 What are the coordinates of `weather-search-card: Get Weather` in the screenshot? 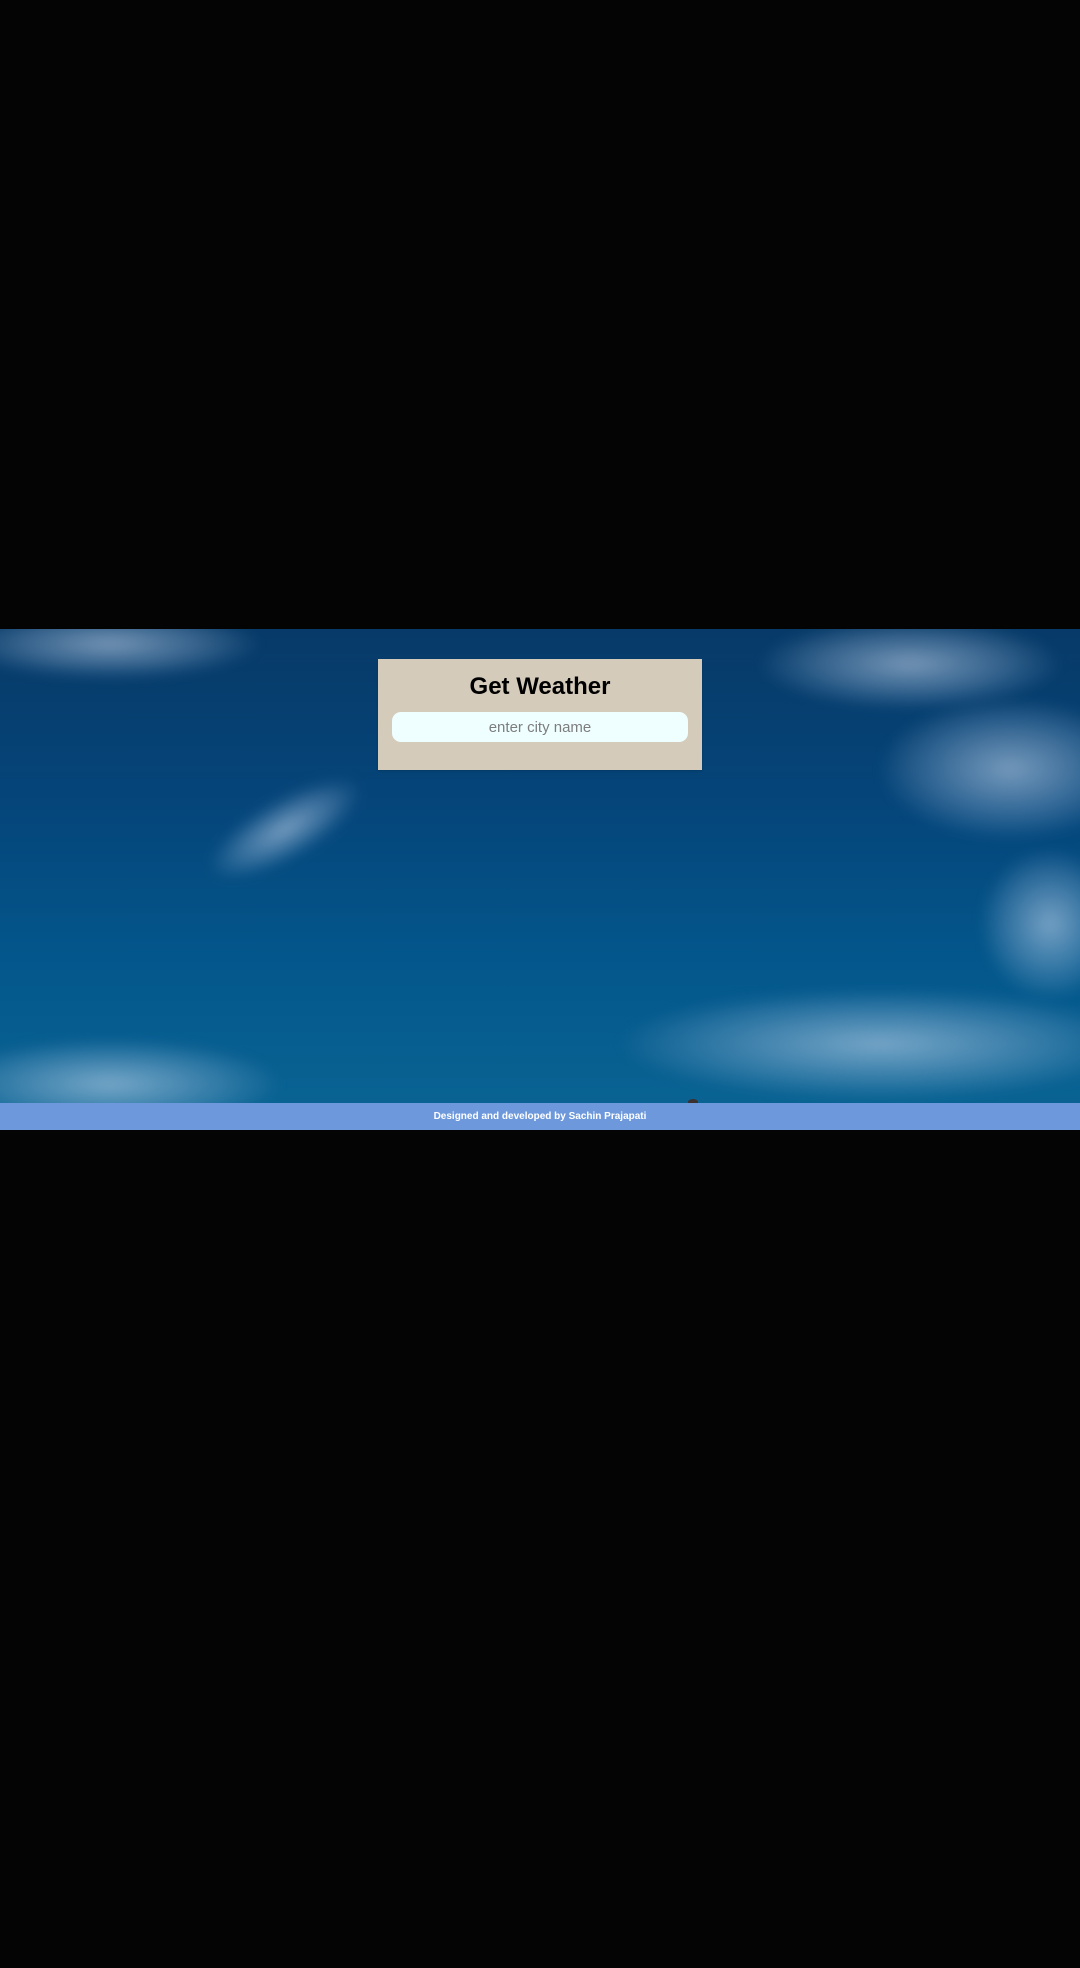 It's located at (540, 714).